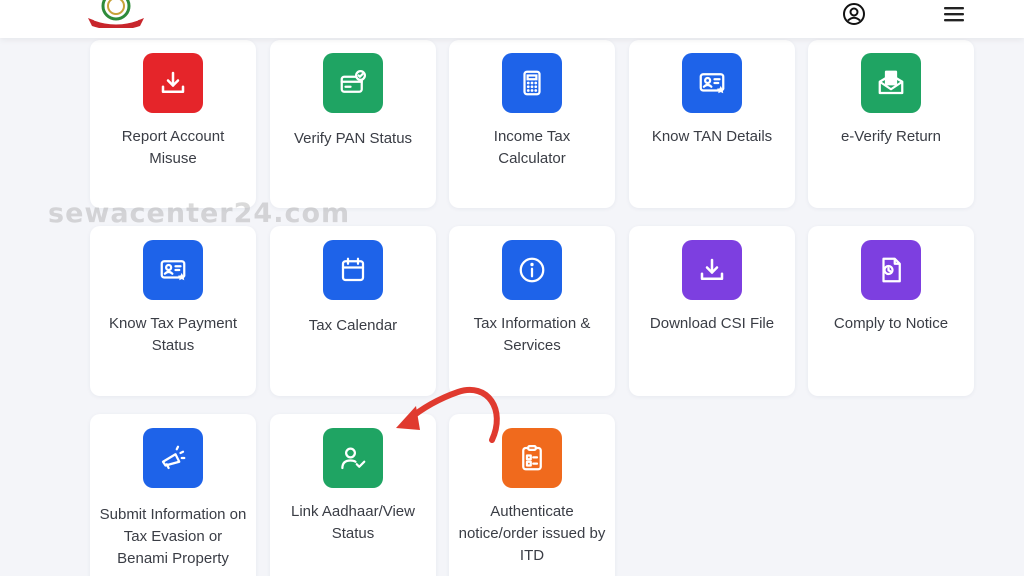 The width and height of the screenshot is (1024, 576). I want to click on service-card-tax-information-services: Tax Information & Services, so click(532, 311).